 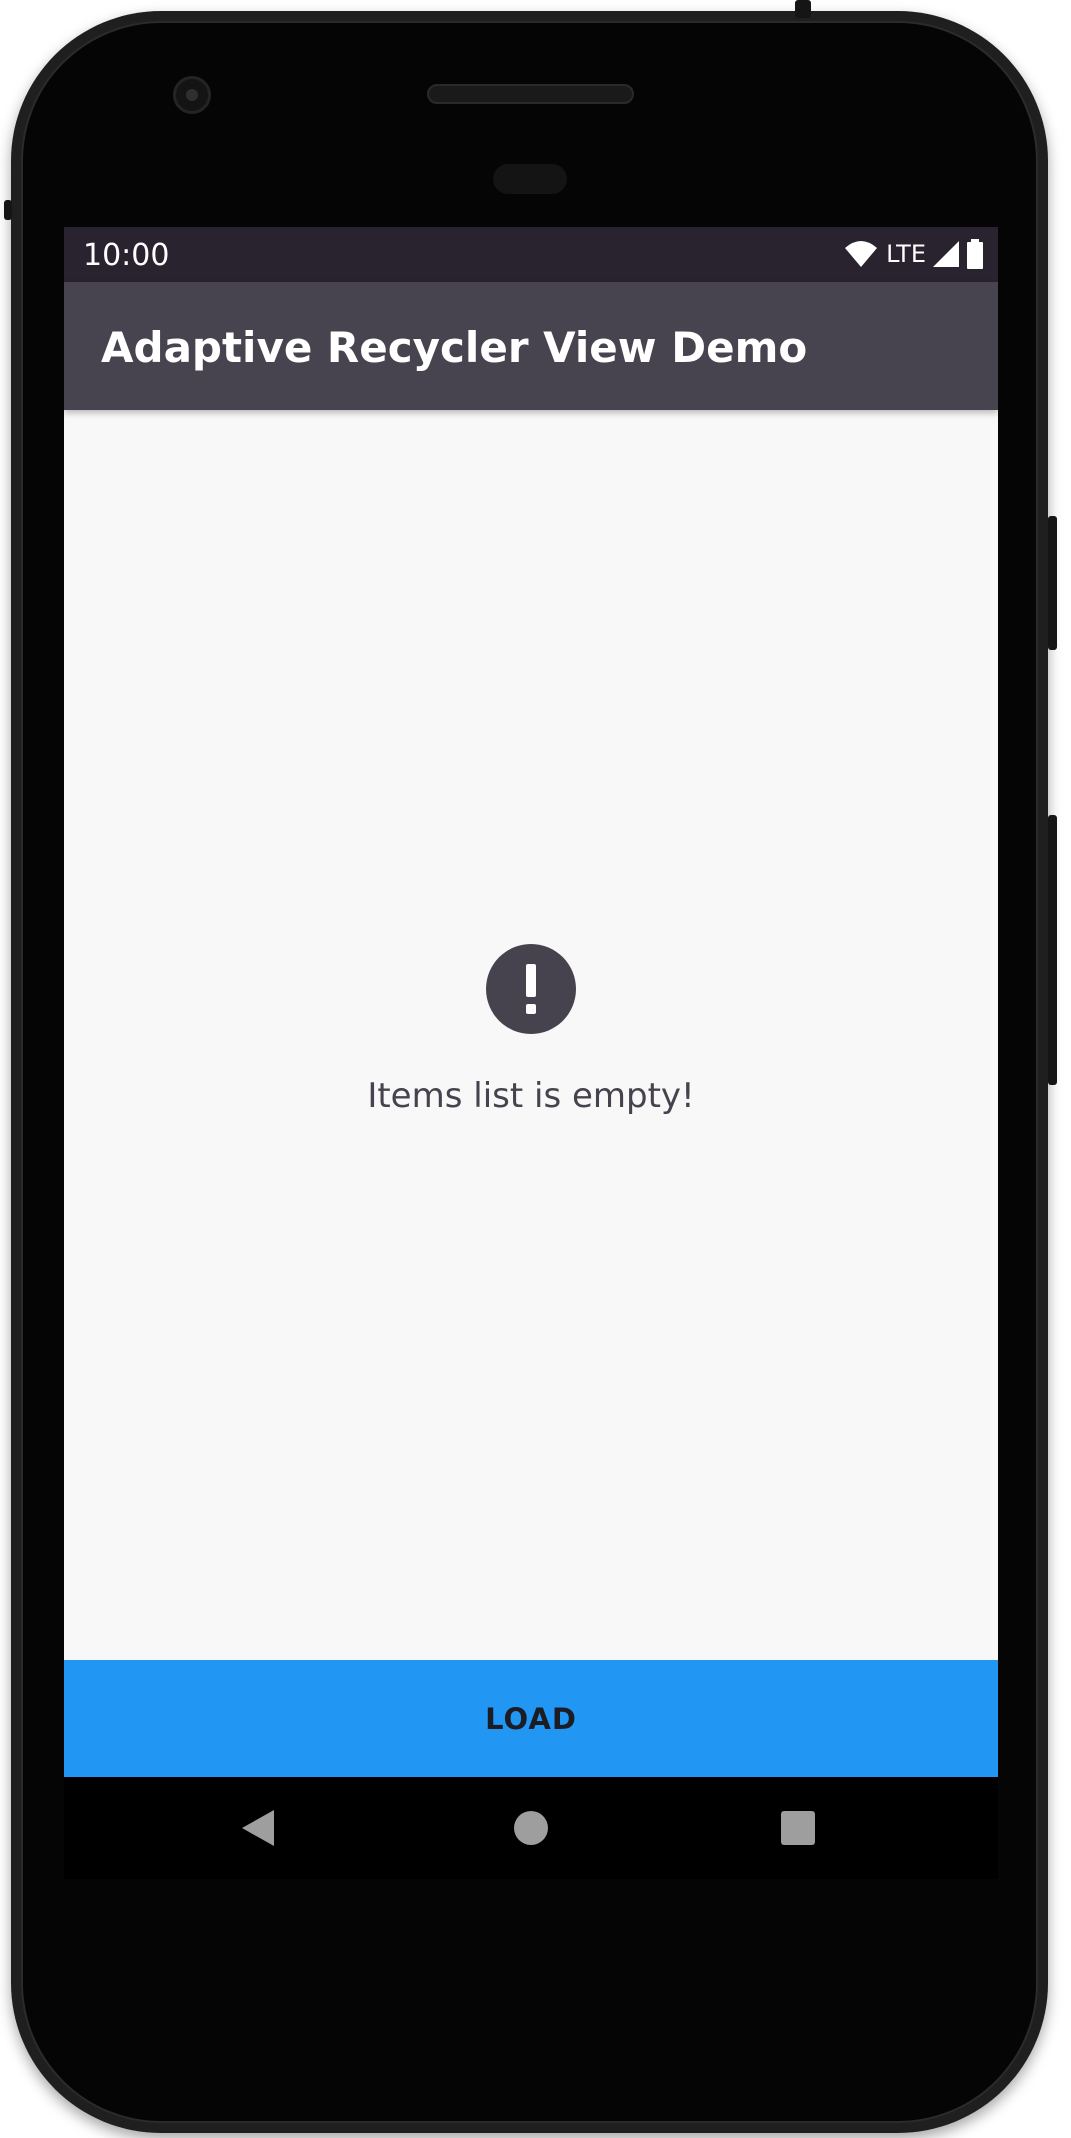 What do you see at coordinates (530, 179) in the screenshot?
I see `proximity-sensor` at bounding box center [530, 179].